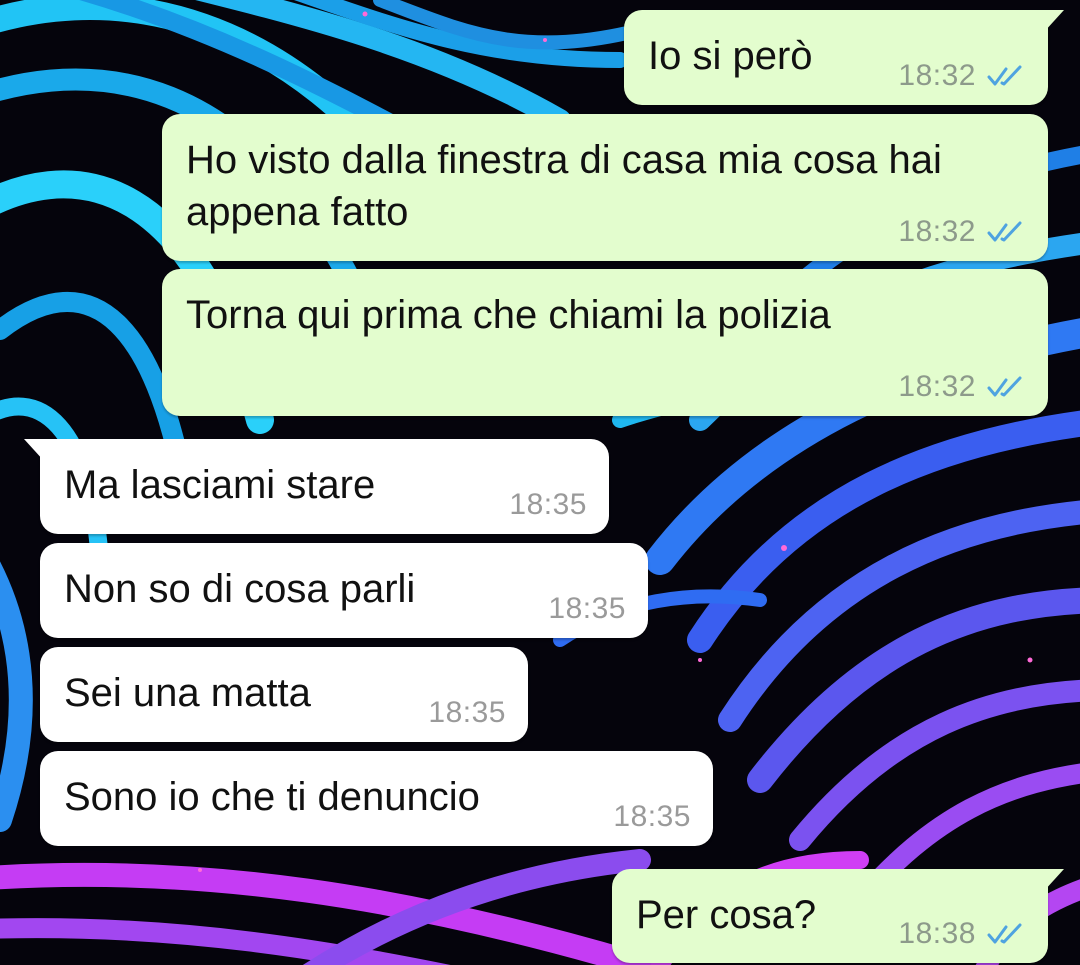 The width and height of the screenshot is (1080, 965). Describe the element at coordinates (937, 933) in the screenshot. I see `message-time: 18:38` at that location.